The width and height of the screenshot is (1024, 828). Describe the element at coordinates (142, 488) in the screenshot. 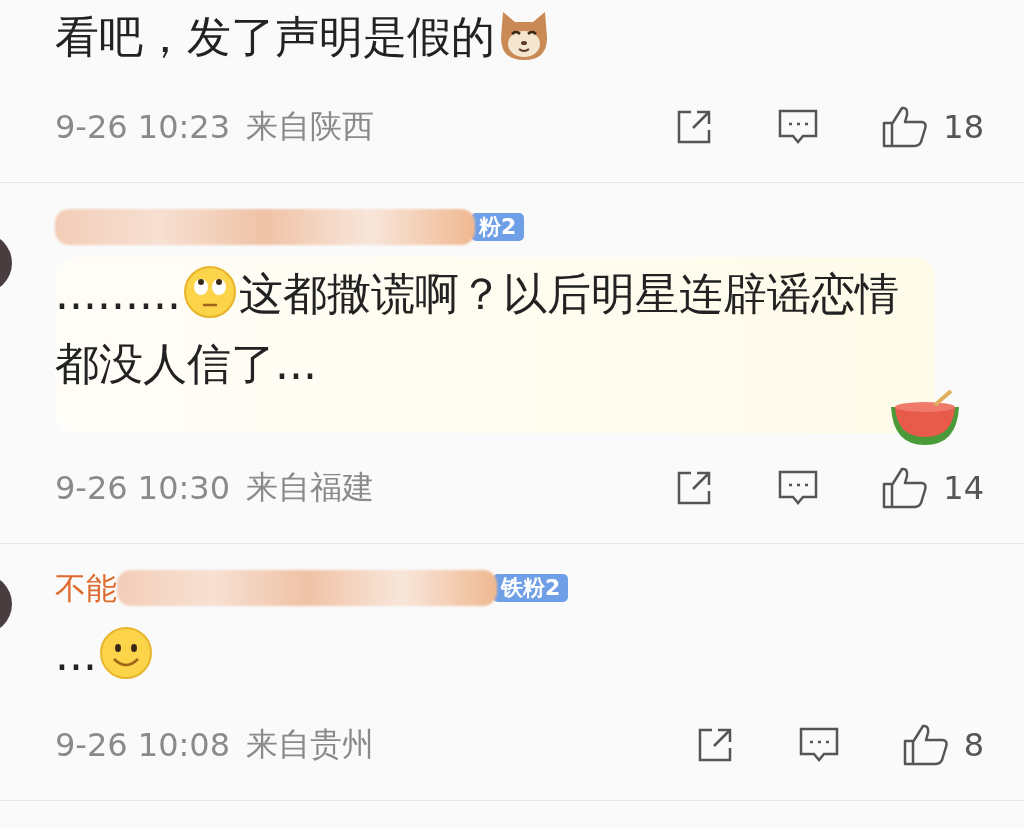

I see `comment-time: 9-26 10:30` at that location.